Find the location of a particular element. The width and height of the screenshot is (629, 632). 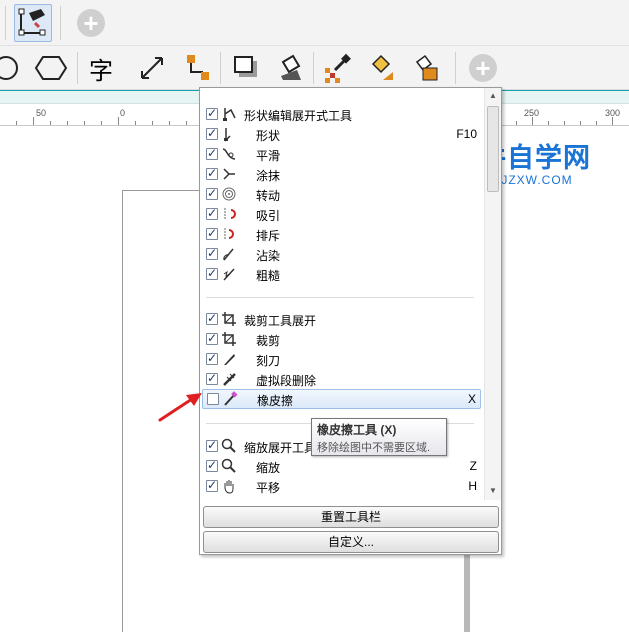

top-toolbar: + is located at coordinates (314, 23).